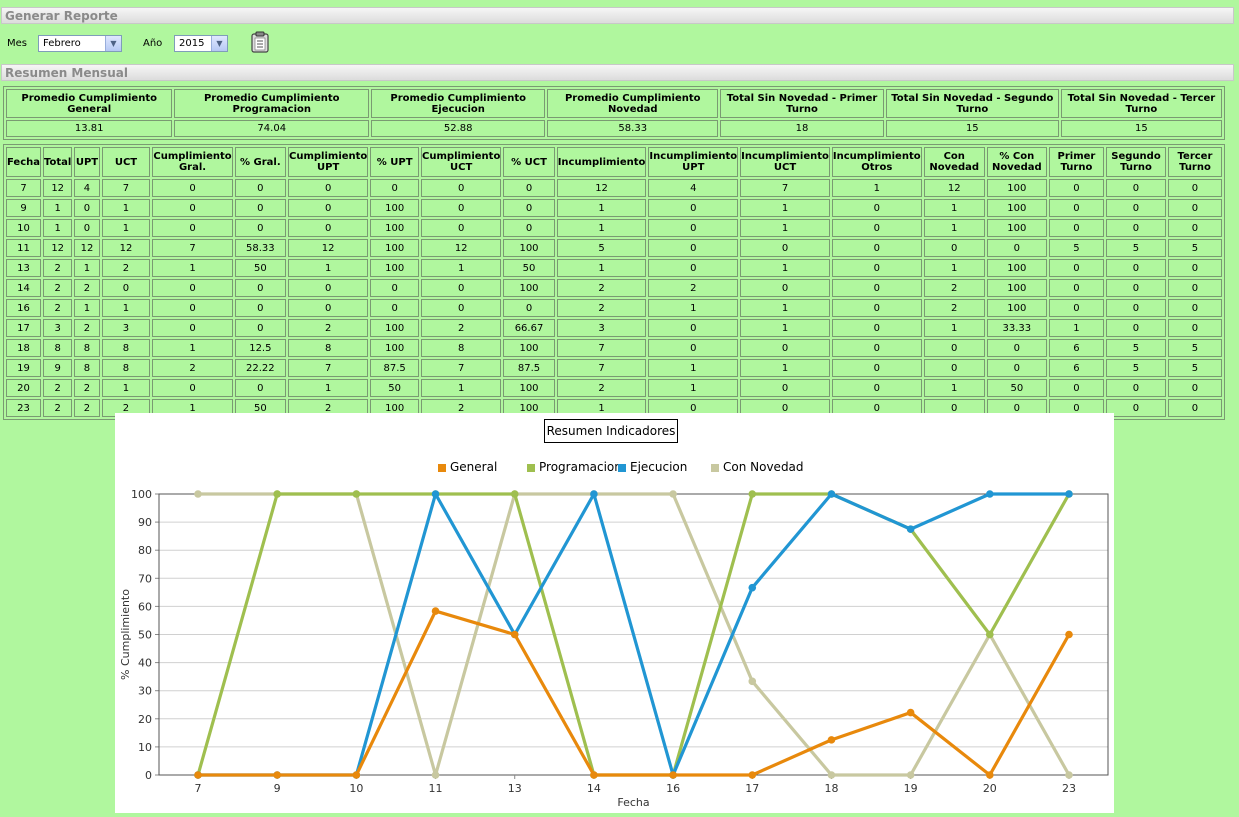  I want to click on legend-label: Con Novedad, so click(763, 467).